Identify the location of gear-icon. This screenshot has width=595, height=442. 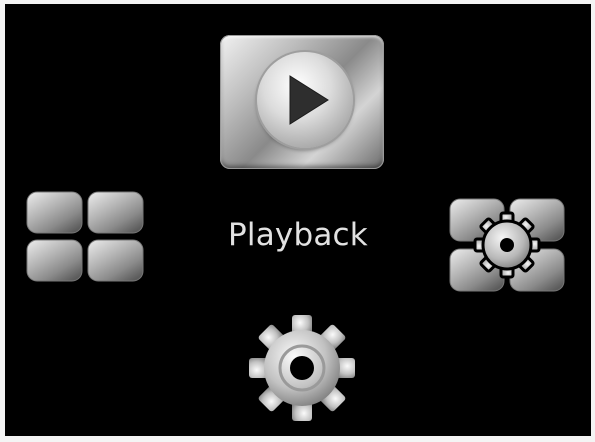
(302, 368).